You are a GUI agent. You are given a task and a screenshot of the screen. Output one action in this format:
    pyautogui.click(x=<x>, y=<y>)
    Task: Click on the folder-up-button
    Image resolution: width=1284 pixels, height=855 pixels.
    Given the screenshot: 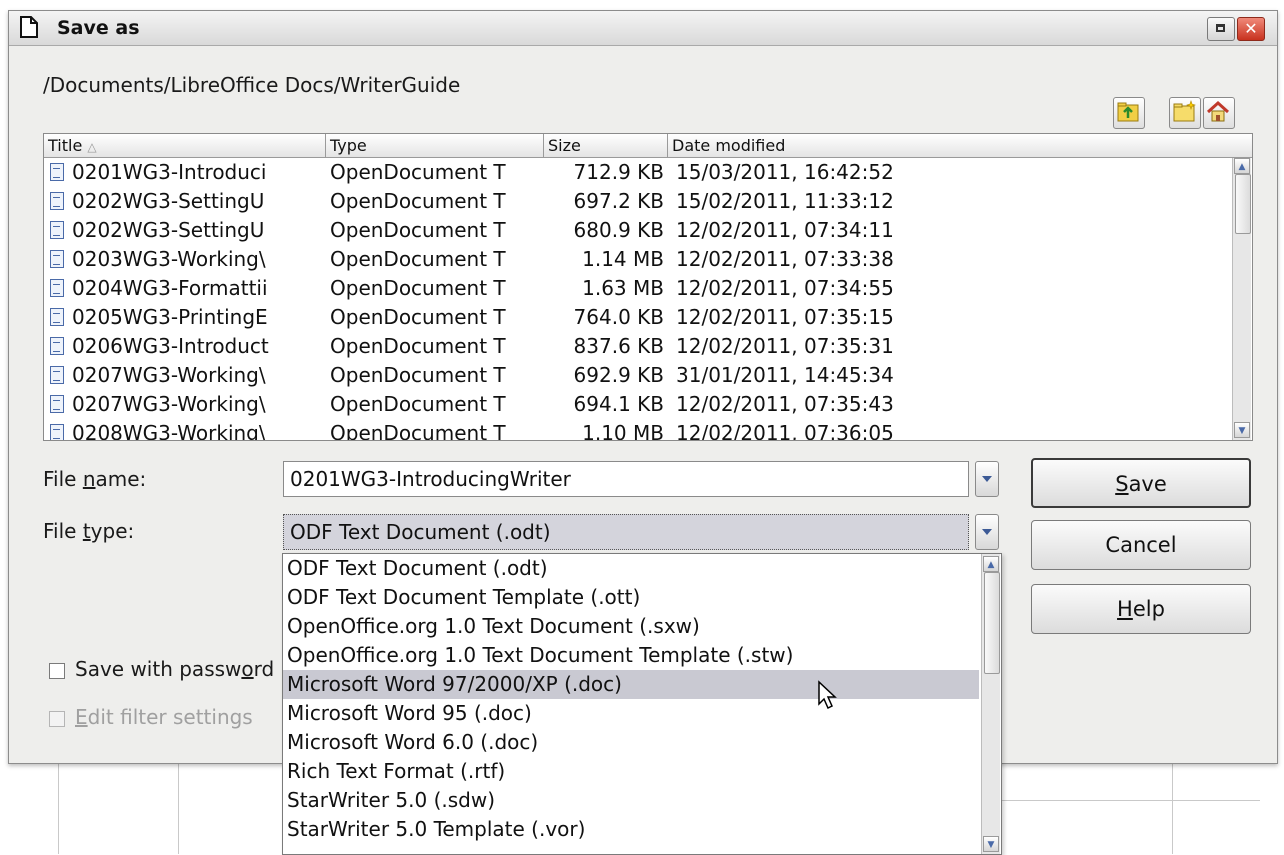 What is the action you would take?
    pyautogui.click(x=1129, y=113)
    